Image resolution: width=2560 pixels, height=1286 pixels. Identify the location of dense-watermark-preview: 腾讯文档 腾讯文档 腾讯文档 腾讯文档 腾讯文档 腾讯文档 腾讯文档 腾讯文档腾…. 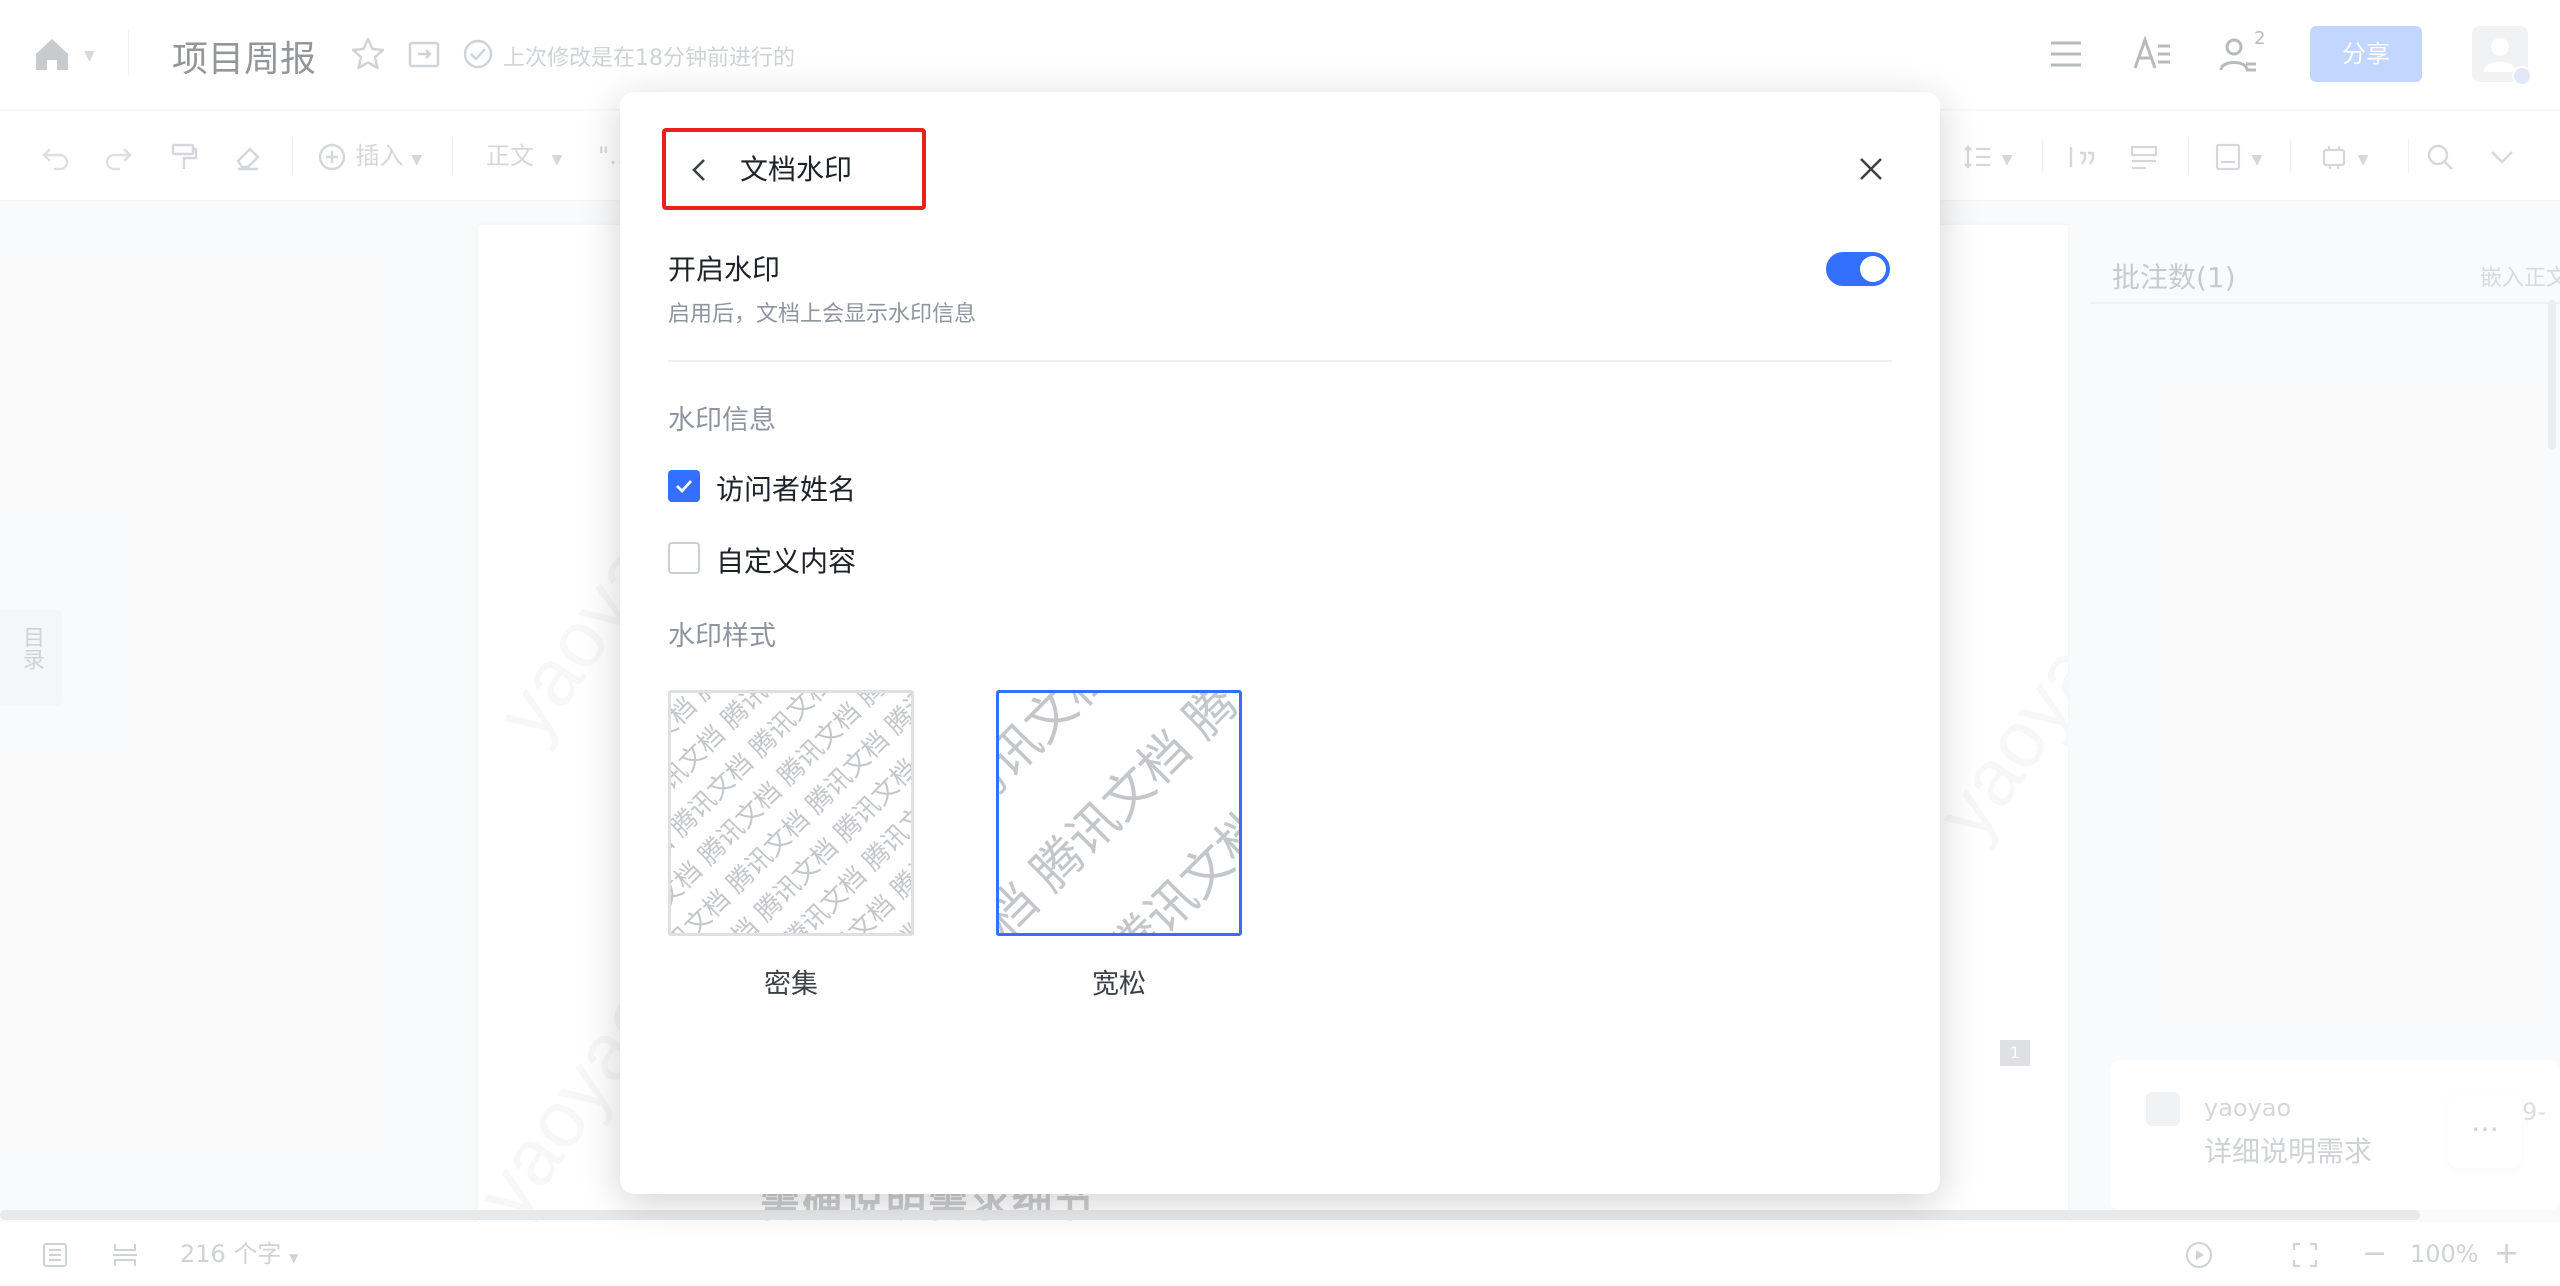
(791, 813).